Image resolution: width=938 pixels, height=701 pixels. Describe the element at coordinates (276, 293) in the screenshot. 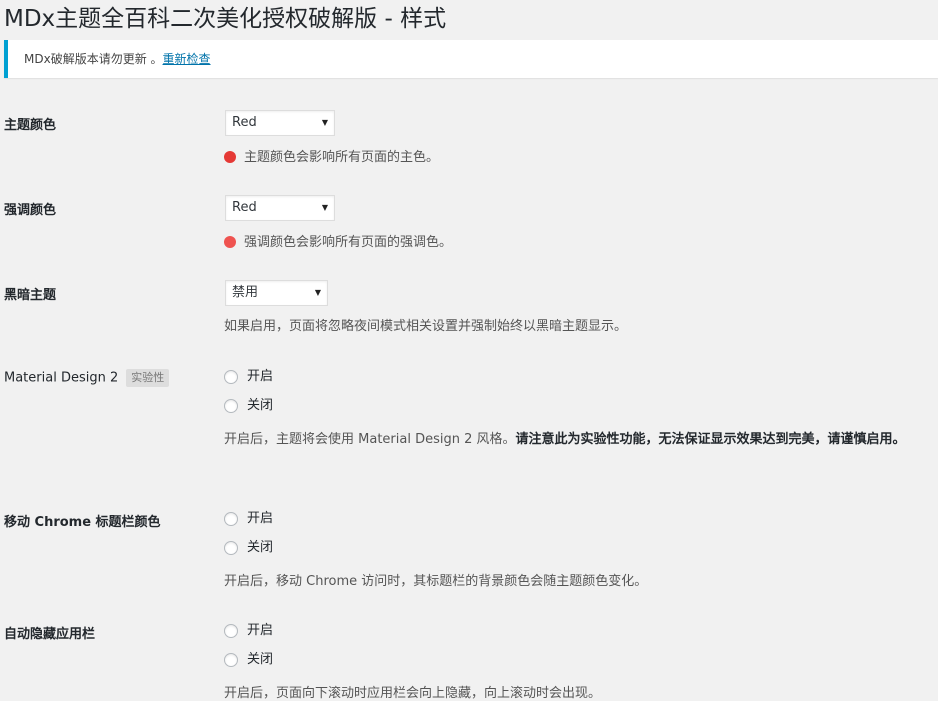

I see `dark-theme-select: 禁用 ▼` at that location.